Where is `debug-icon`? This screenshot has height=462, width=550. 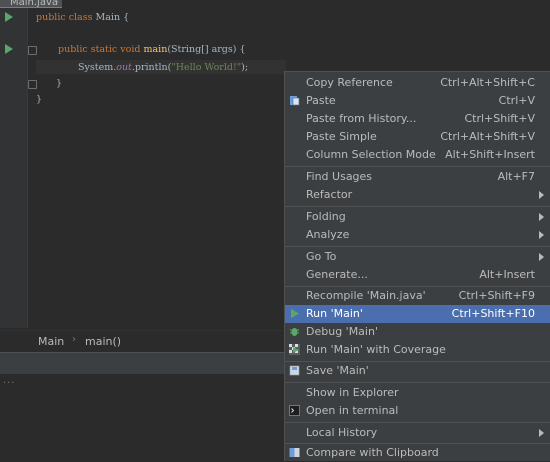
debug-icon is located at coordinates (294, 332).